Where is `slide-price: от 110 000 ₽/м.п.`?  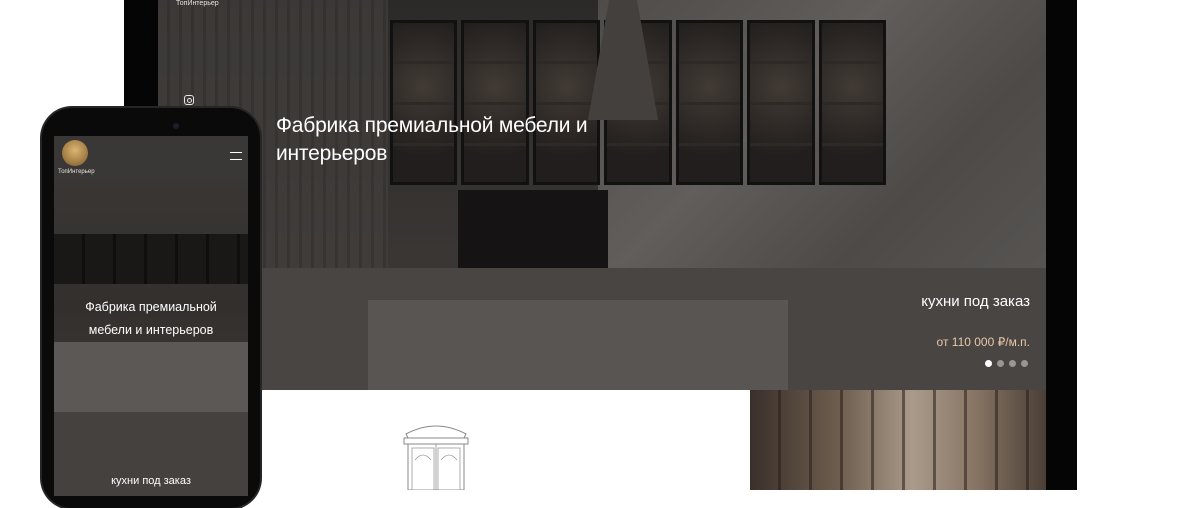
slide-price: от 110 000 ₽/м.п. is located at coordinates (983, 342).